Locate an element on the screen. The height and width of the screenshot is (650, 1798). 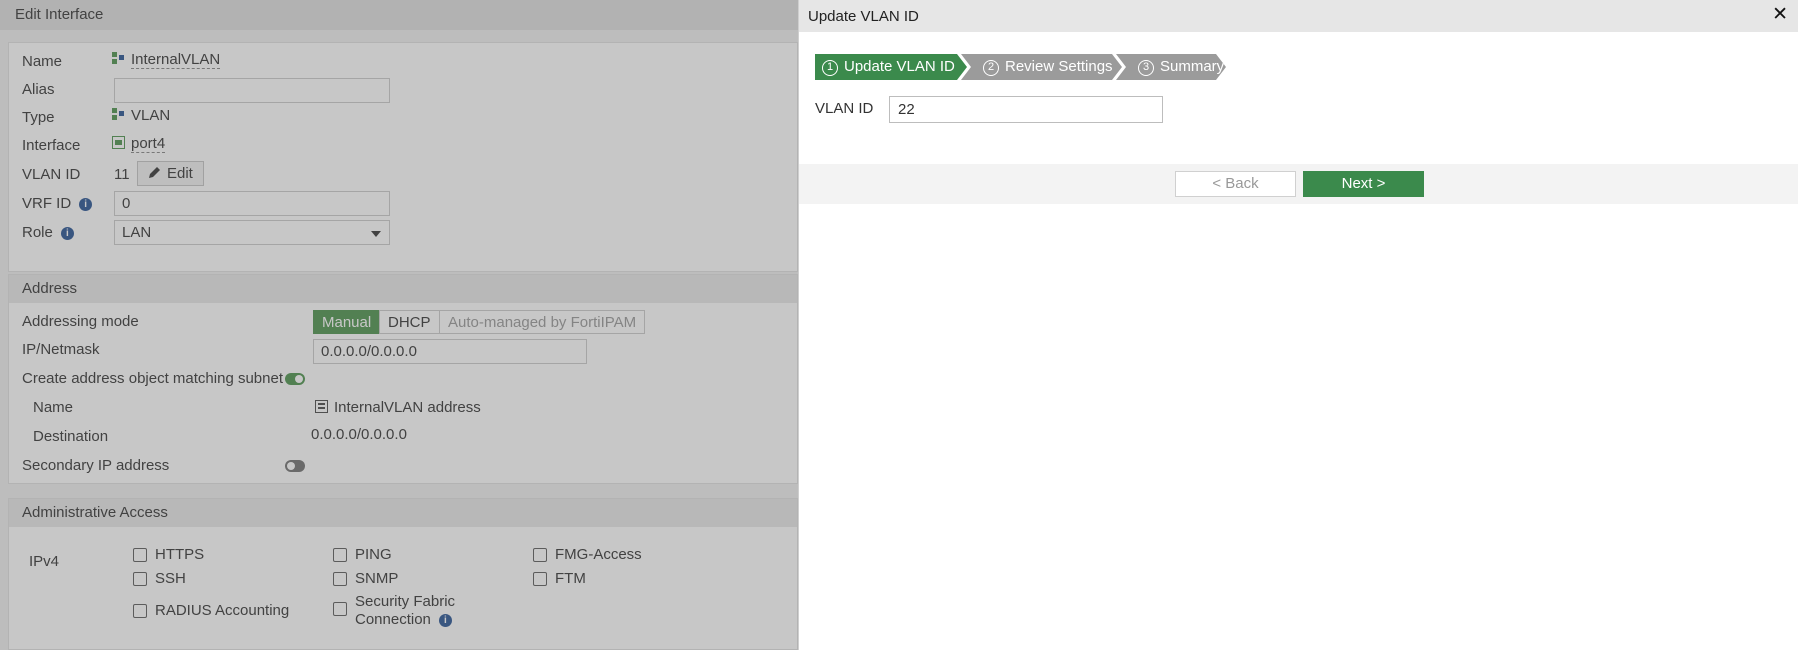
step-update-vlan-id: 1 Update VLAN ID is located at coordinates (891, 67).